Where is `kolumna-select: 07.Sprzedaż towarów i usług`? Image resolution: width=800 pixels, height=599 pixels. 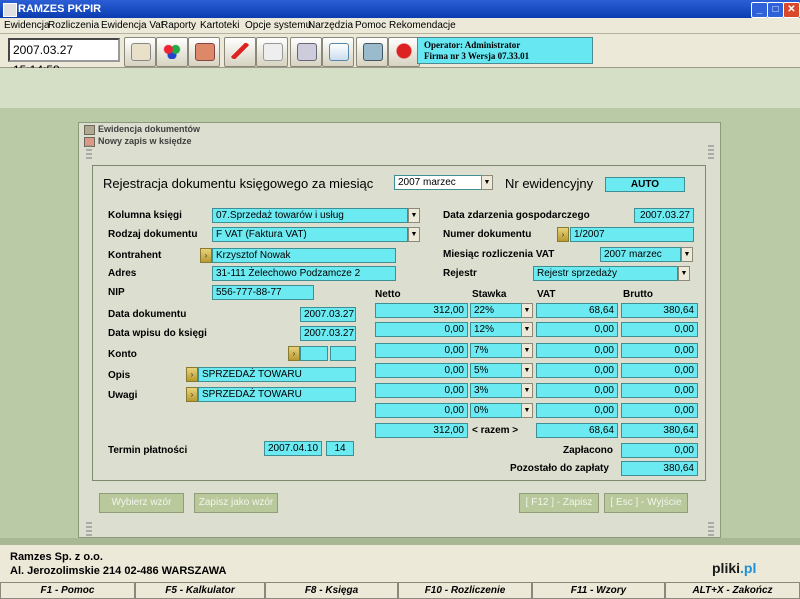
kolumna-select: 07.Sprzedaż towarów i usług is located at coordinates (310, 215).